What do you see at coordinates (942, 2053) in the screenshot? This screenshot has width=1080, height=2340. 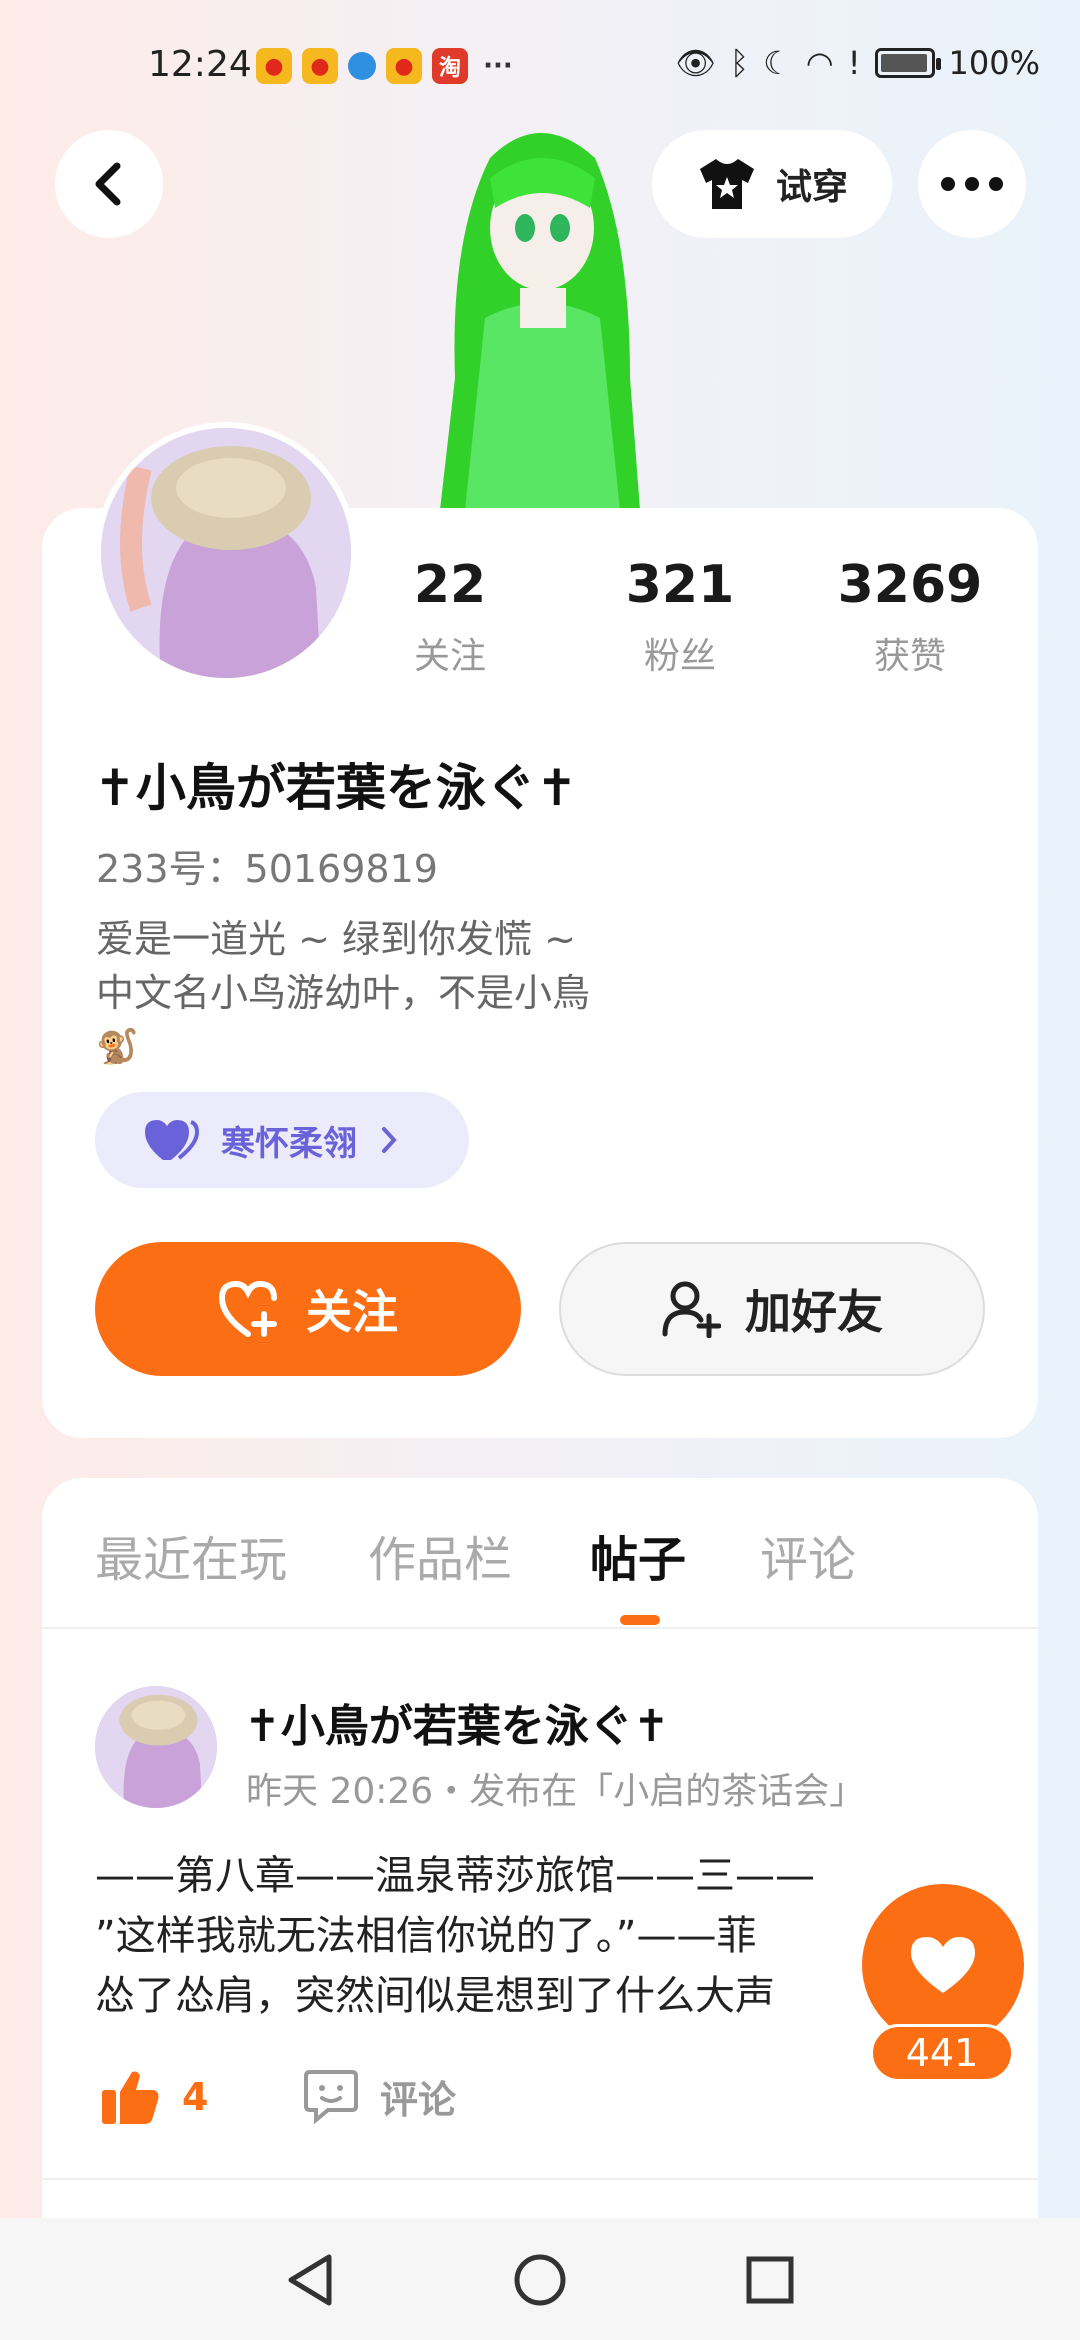 I see `floating-like-count: 441` at bounding box center [942, 2053].